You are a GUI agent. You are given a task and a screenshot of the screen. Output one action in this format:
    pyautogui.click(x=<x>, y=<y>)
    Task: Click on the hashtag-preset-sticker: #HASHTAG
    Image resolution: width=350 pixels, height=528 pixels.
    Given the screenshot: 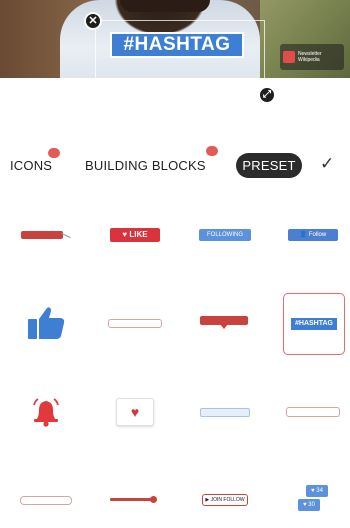 What is the action you would take?
    pyautogui.click(x=314, y=324)
    